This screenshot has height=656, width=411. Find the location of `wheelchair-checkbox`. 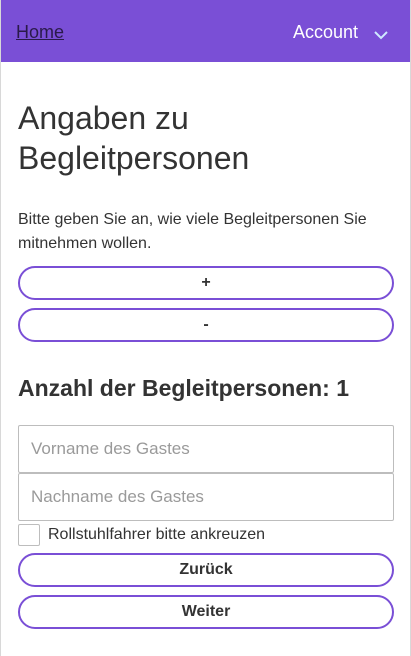

wheelchair-checkbox is located at coordinates (29, 535).